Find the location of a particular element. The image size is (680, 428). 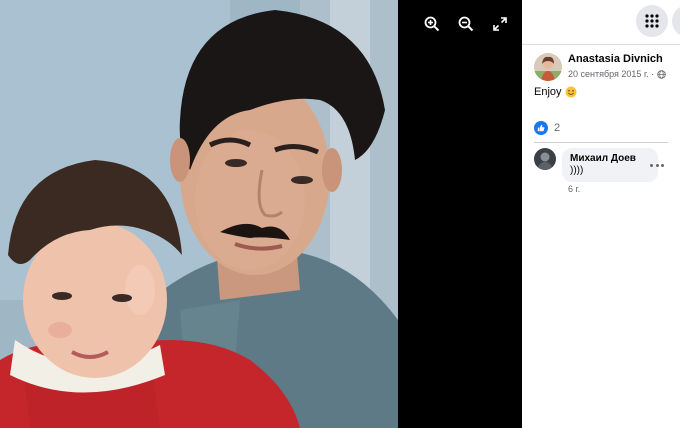

commenter-avatar is located at coordinates (545, 159).